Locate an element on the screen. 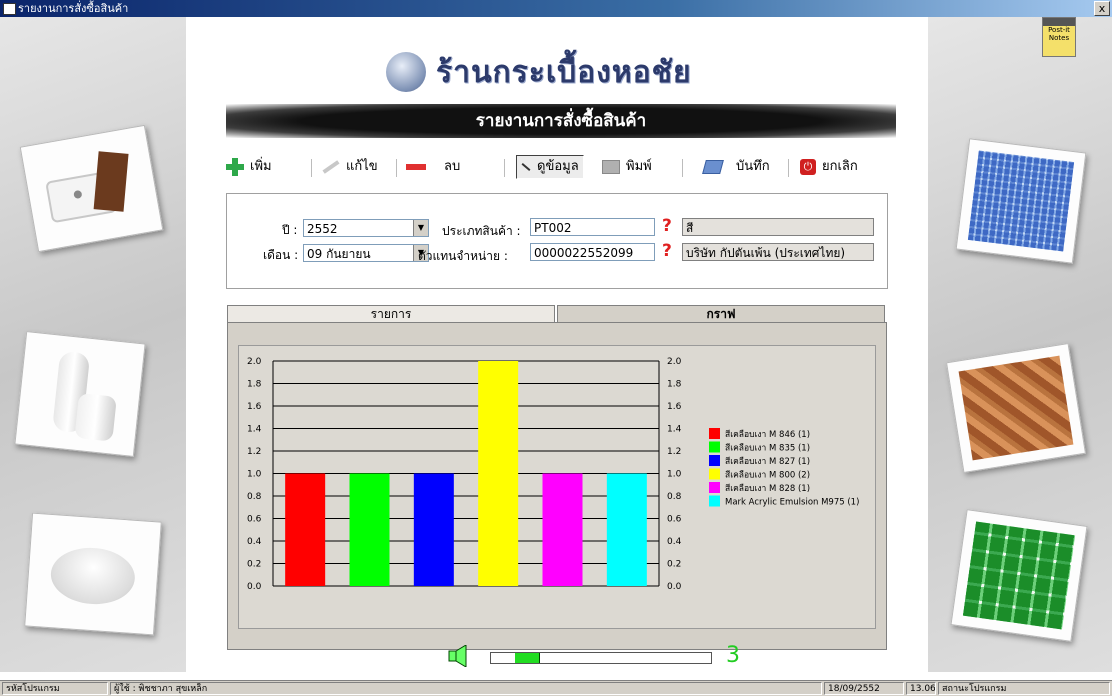 The width and height of the screenshot is (1112, 696). y-tick-label: 1.2 is located at coordinates (254, 452).